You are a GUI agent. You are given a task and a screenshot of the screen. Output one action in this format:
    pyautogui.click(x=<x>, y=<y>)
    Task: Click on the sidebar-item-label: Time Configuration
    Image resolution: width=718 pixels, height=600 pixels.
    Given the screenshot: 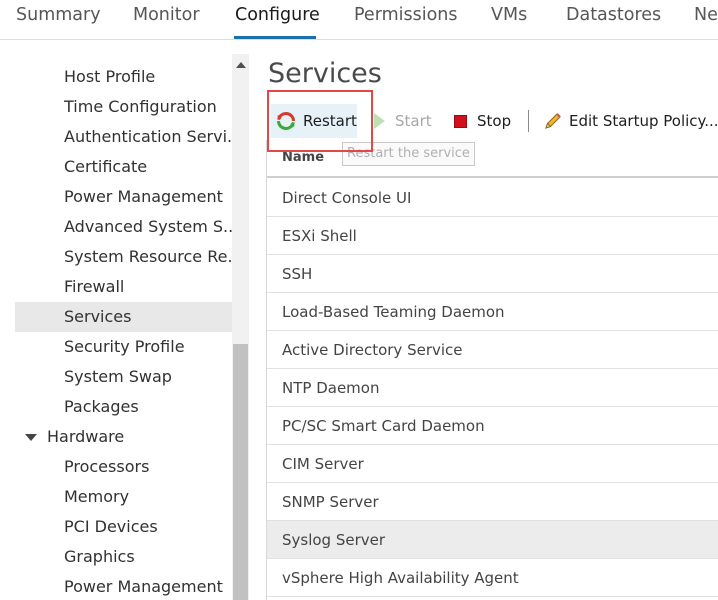 What is the action you would take?
    pyautogui.click(x=140, y=106)
    